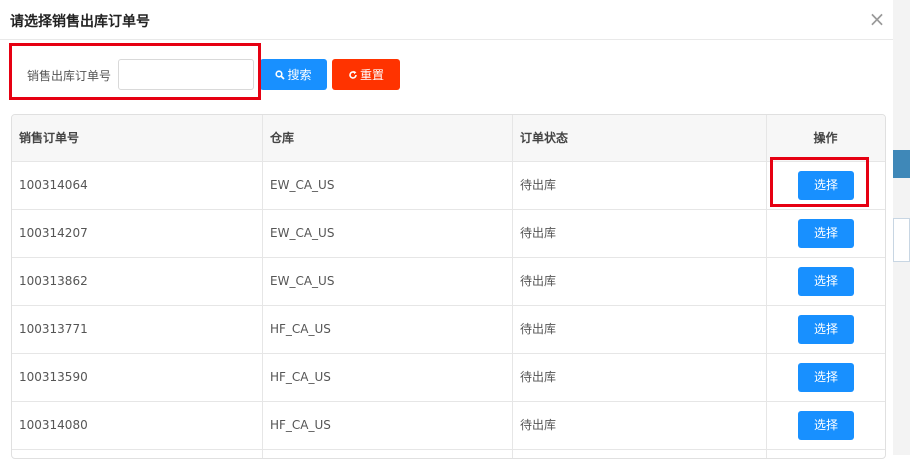  Describe the element at coordinates (53, 377) in the screenshot. I see `order-no-cell: 100313590` at that location.